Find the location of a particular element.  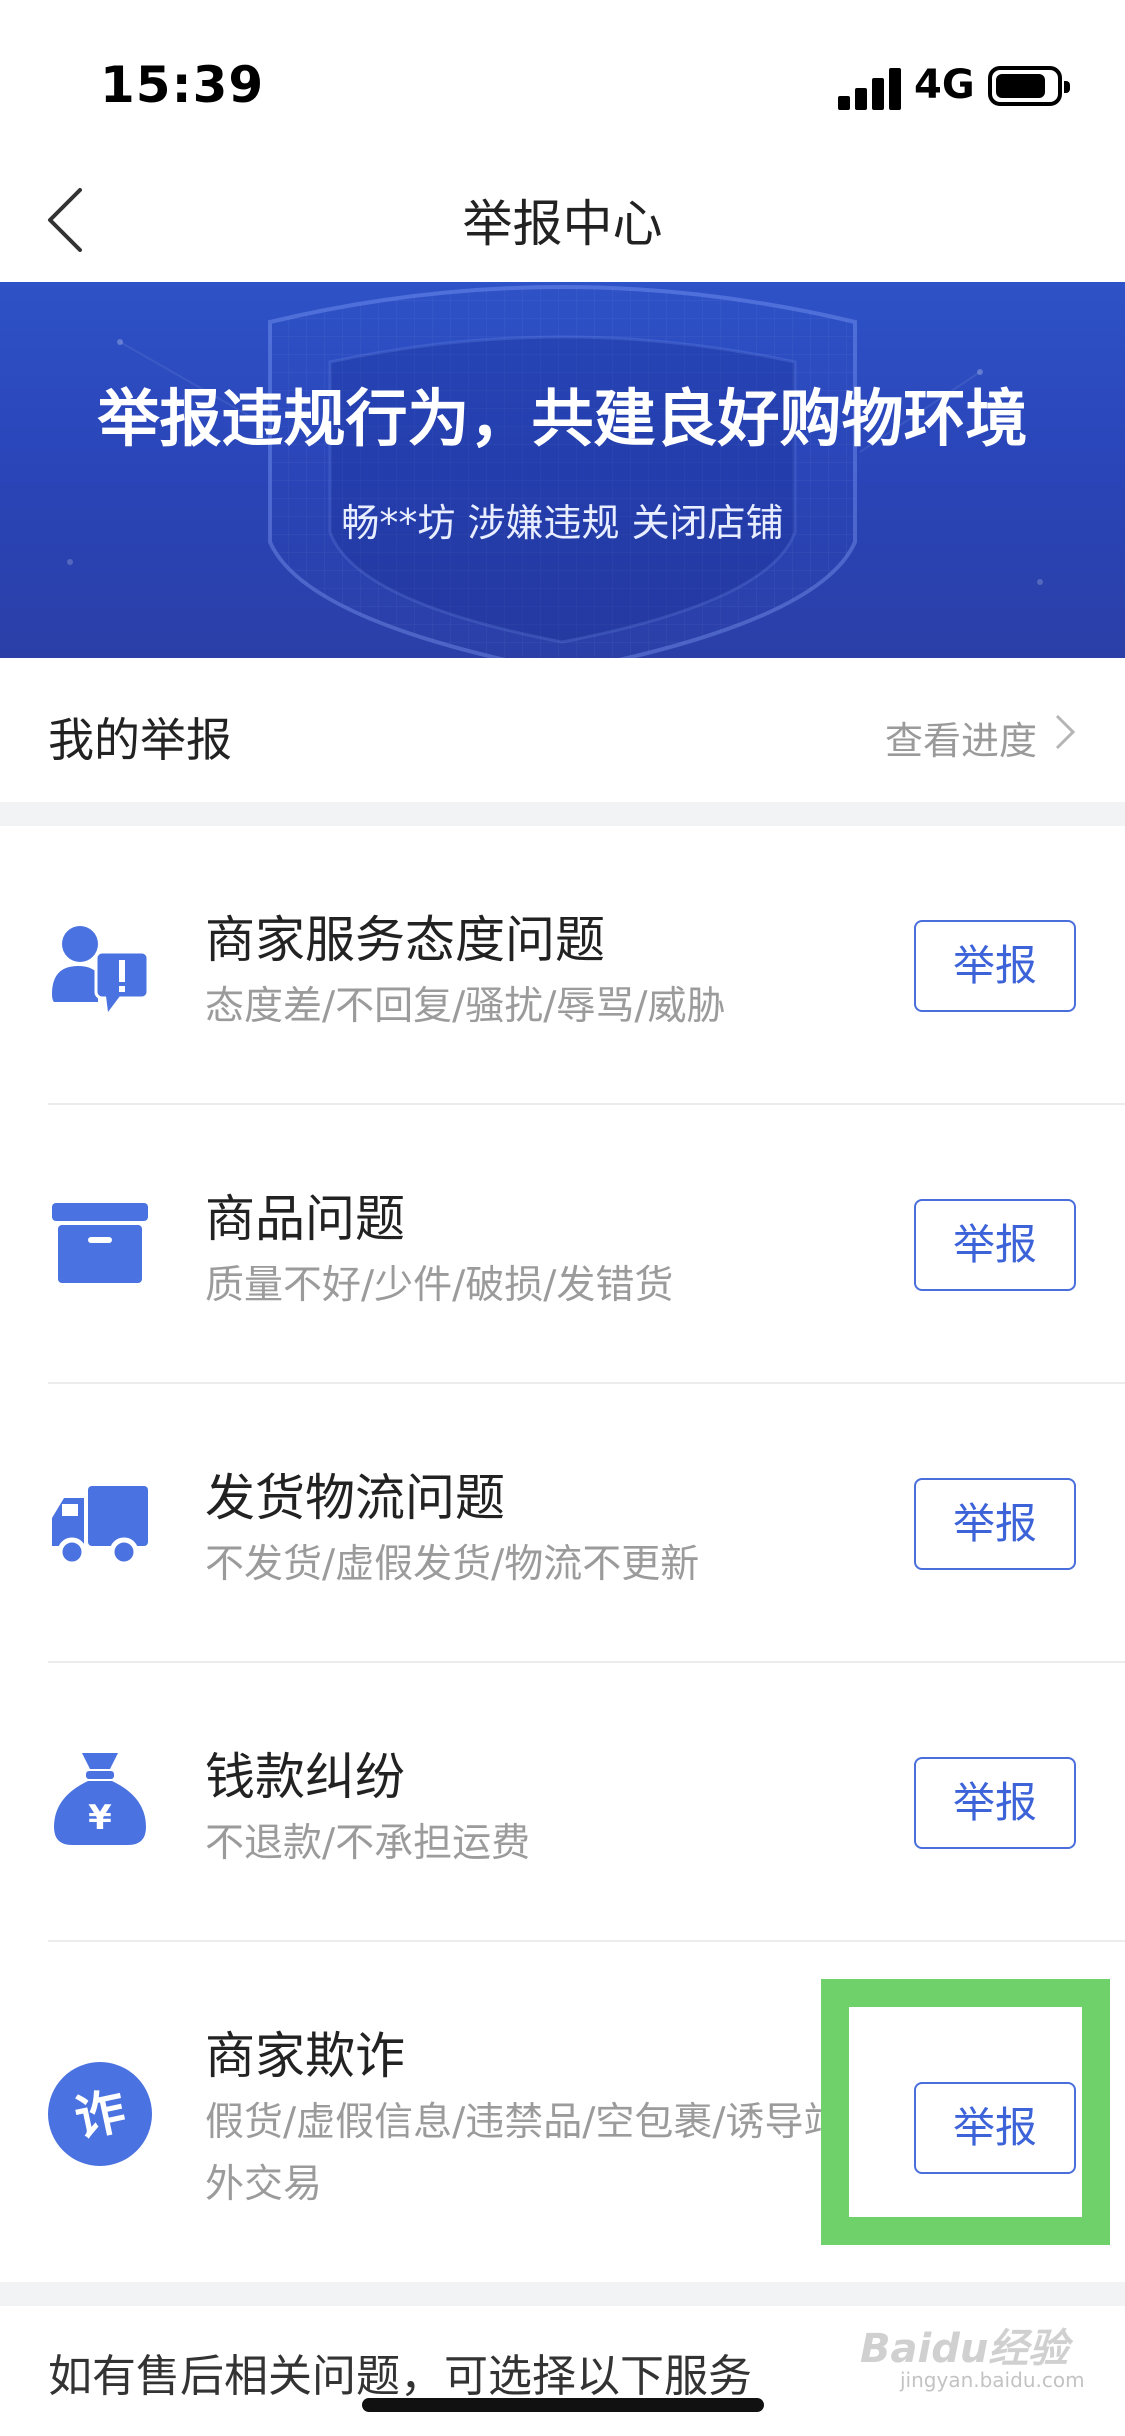

highlight-frame is located at coordinates (965, 2112).